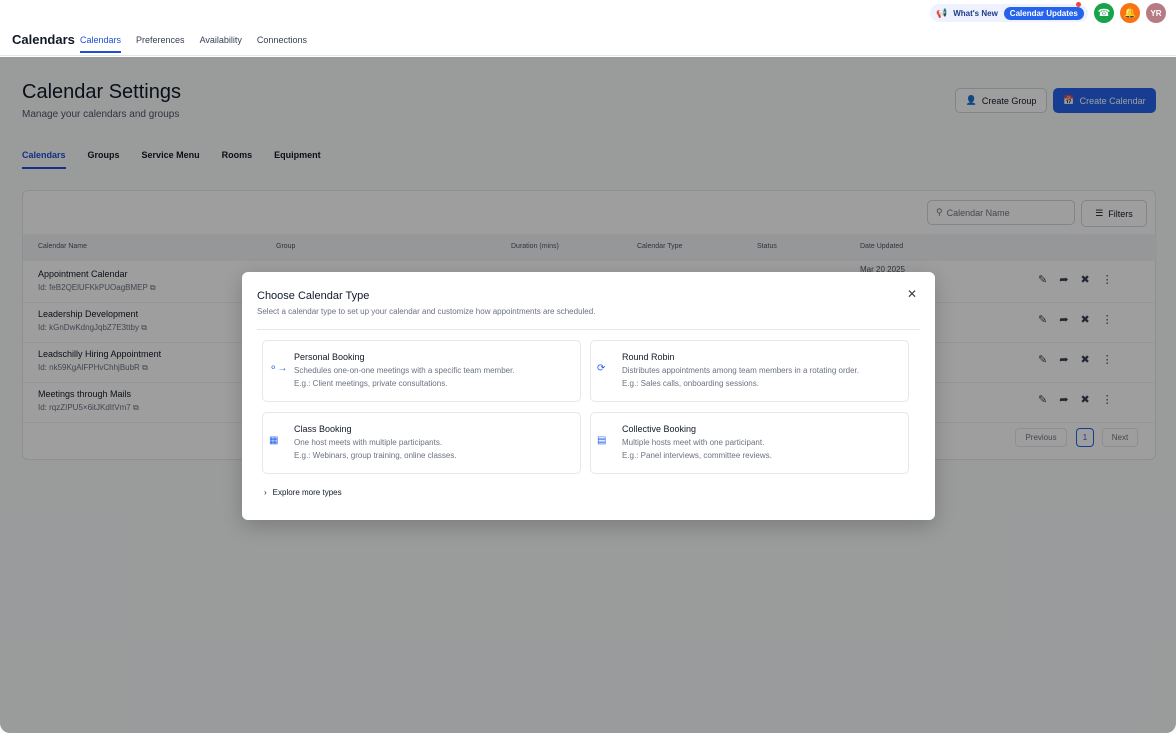 The image size is (1176, 733). Describe the element at coordinates (323, 429) in the screenshot. I see `type-title: Class Booking` at that location.